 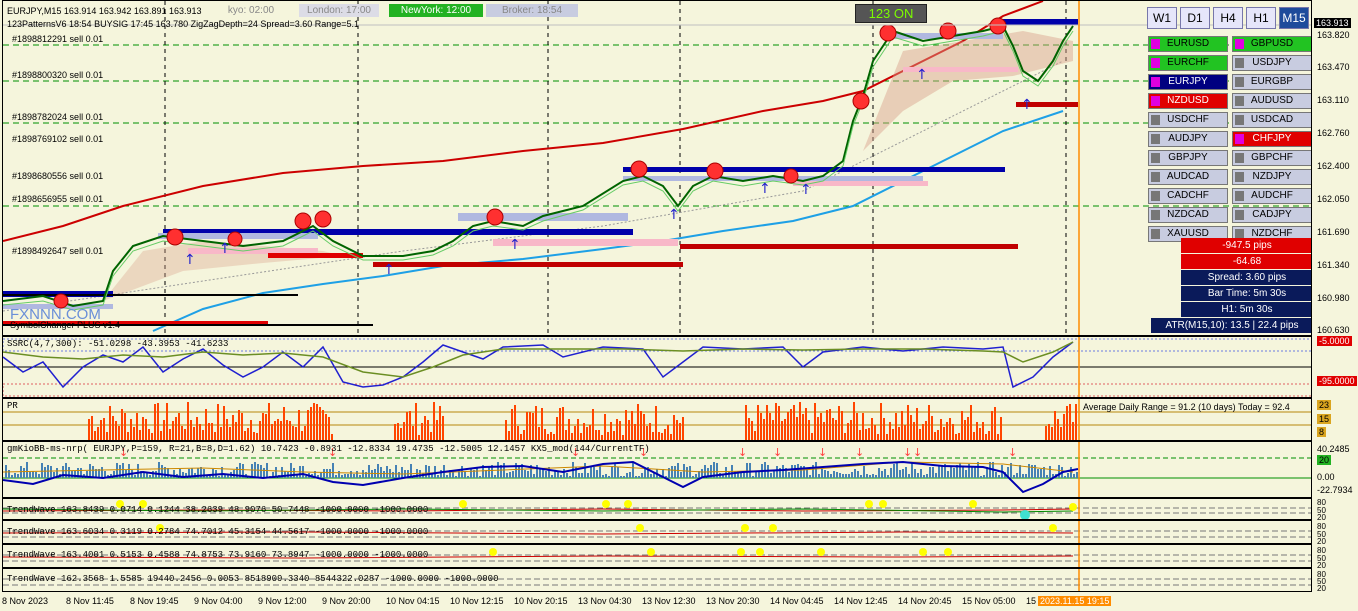 What do you see at coordinates (1188, 158) in the screenshot?
I see `symbol-gbpjpy-button: GBPJPY` at bounding box center [1188, 158].